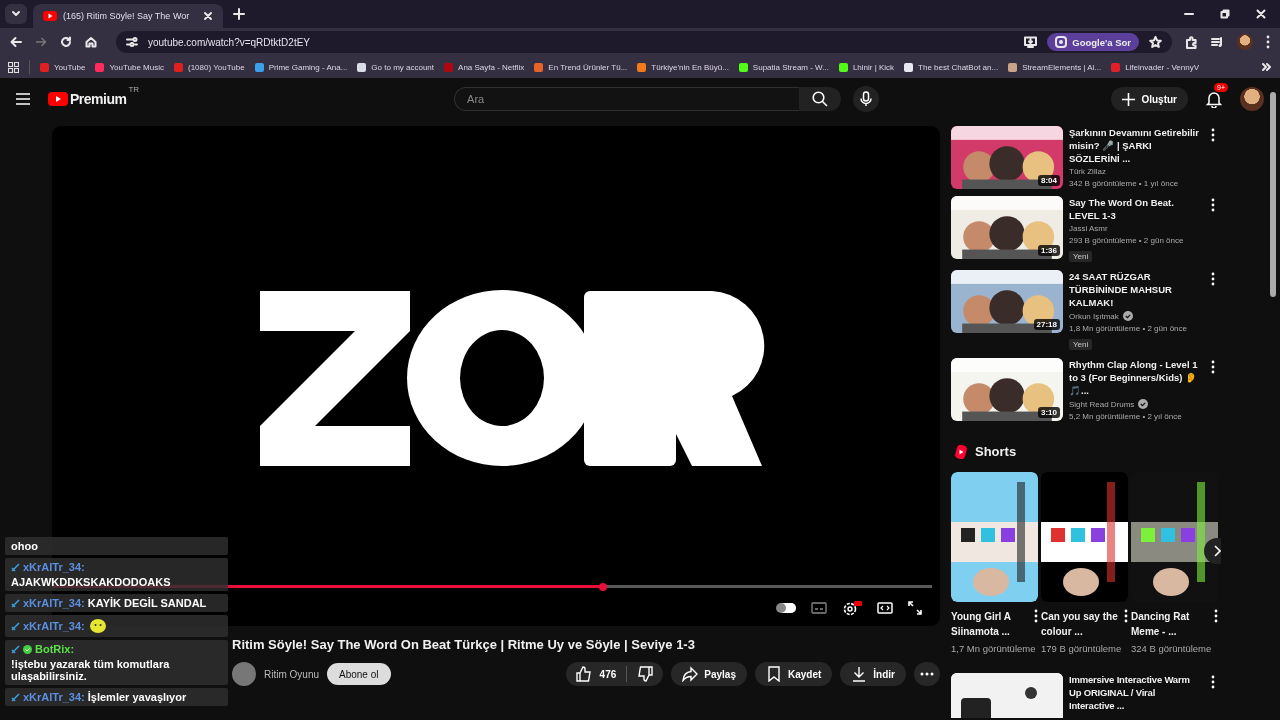 This screenshot has height=720, width=1280. Describe the element at coordinates (627, 99) in the screenshot. I see `search-field: Ara` at that location.